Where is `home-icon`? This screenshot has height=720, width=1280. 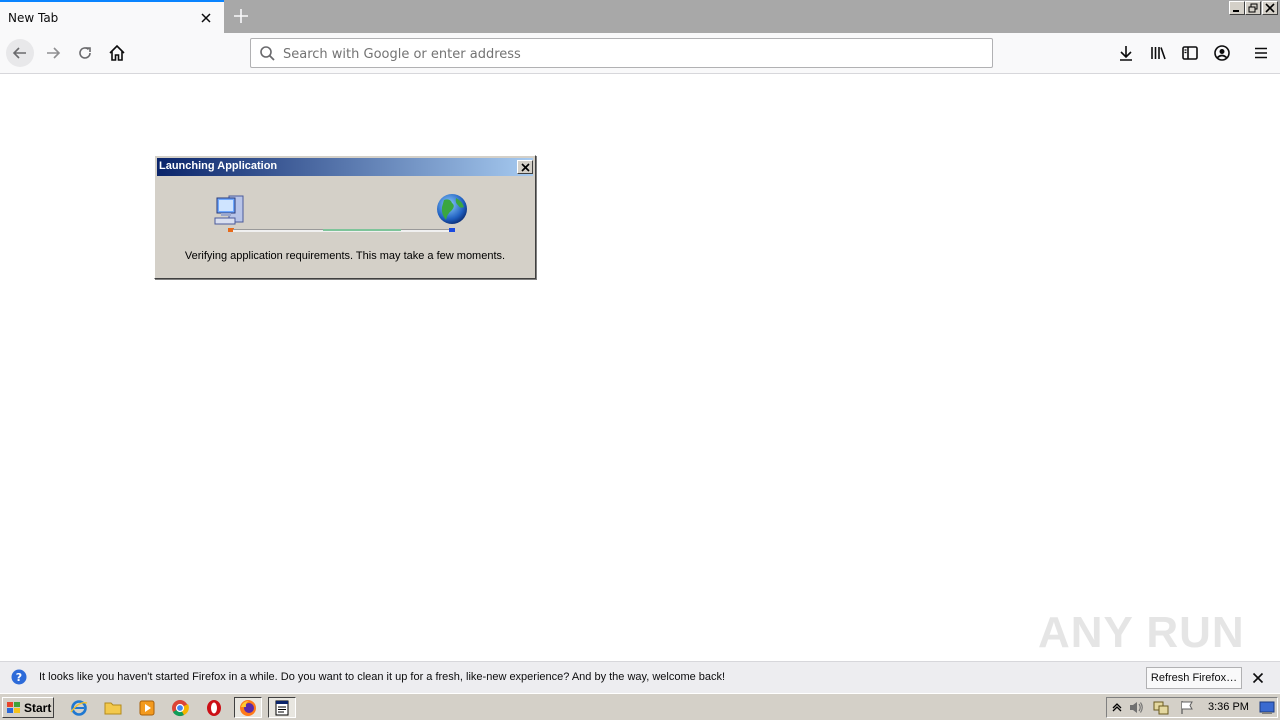 home-icon is located at coordinates (117, 52).